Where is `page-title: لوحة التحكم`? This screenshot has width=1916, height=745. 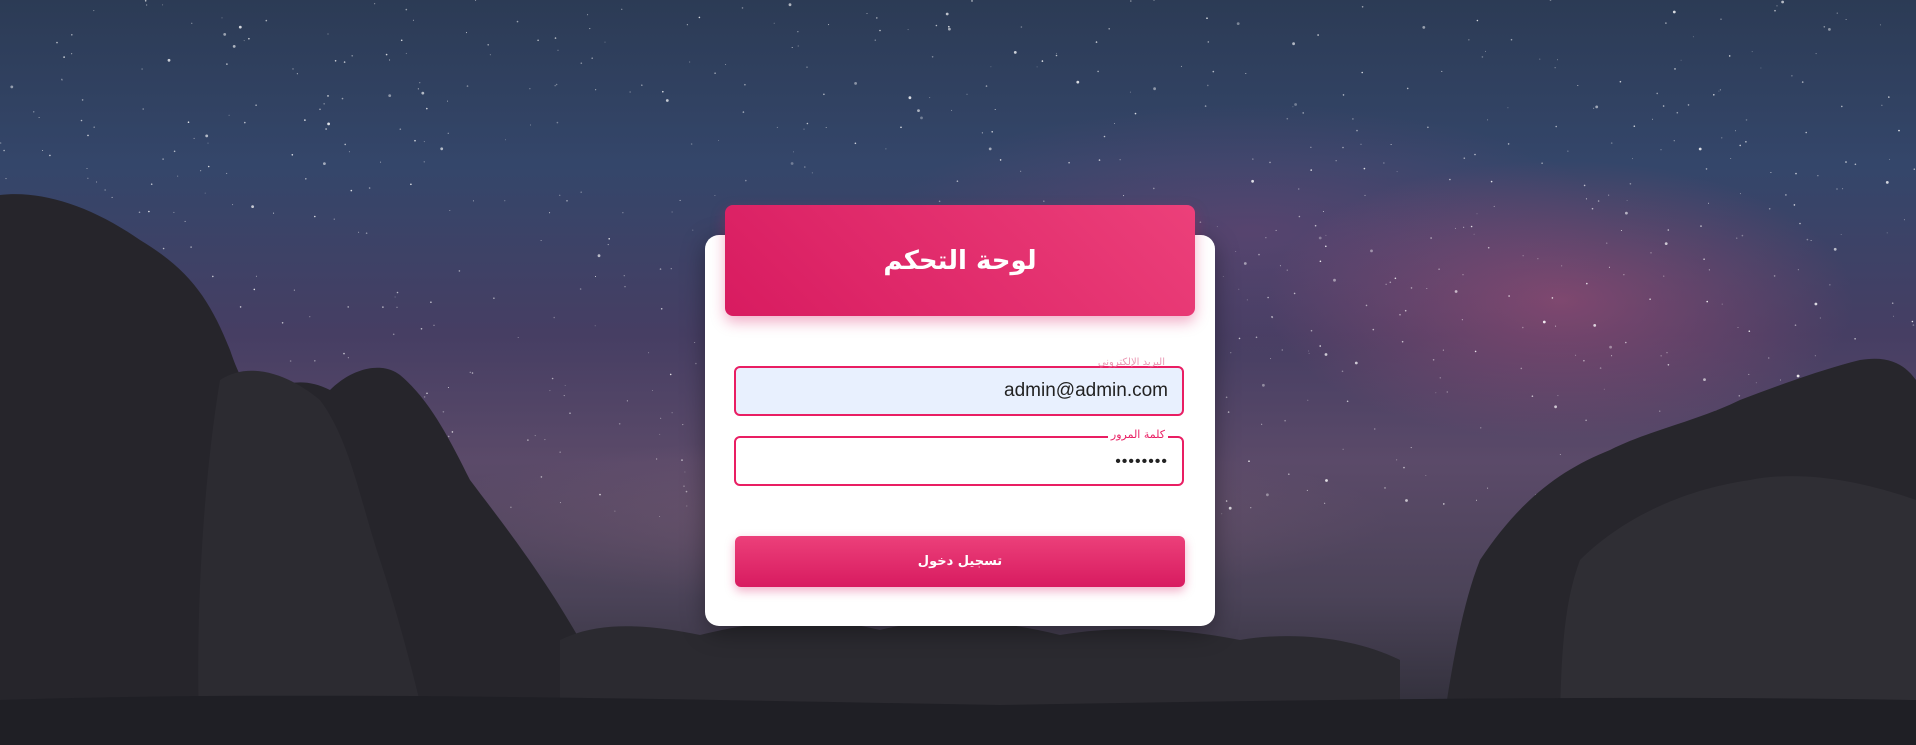
page-title: لوحة التحكم is located at coordinates (960, 260).